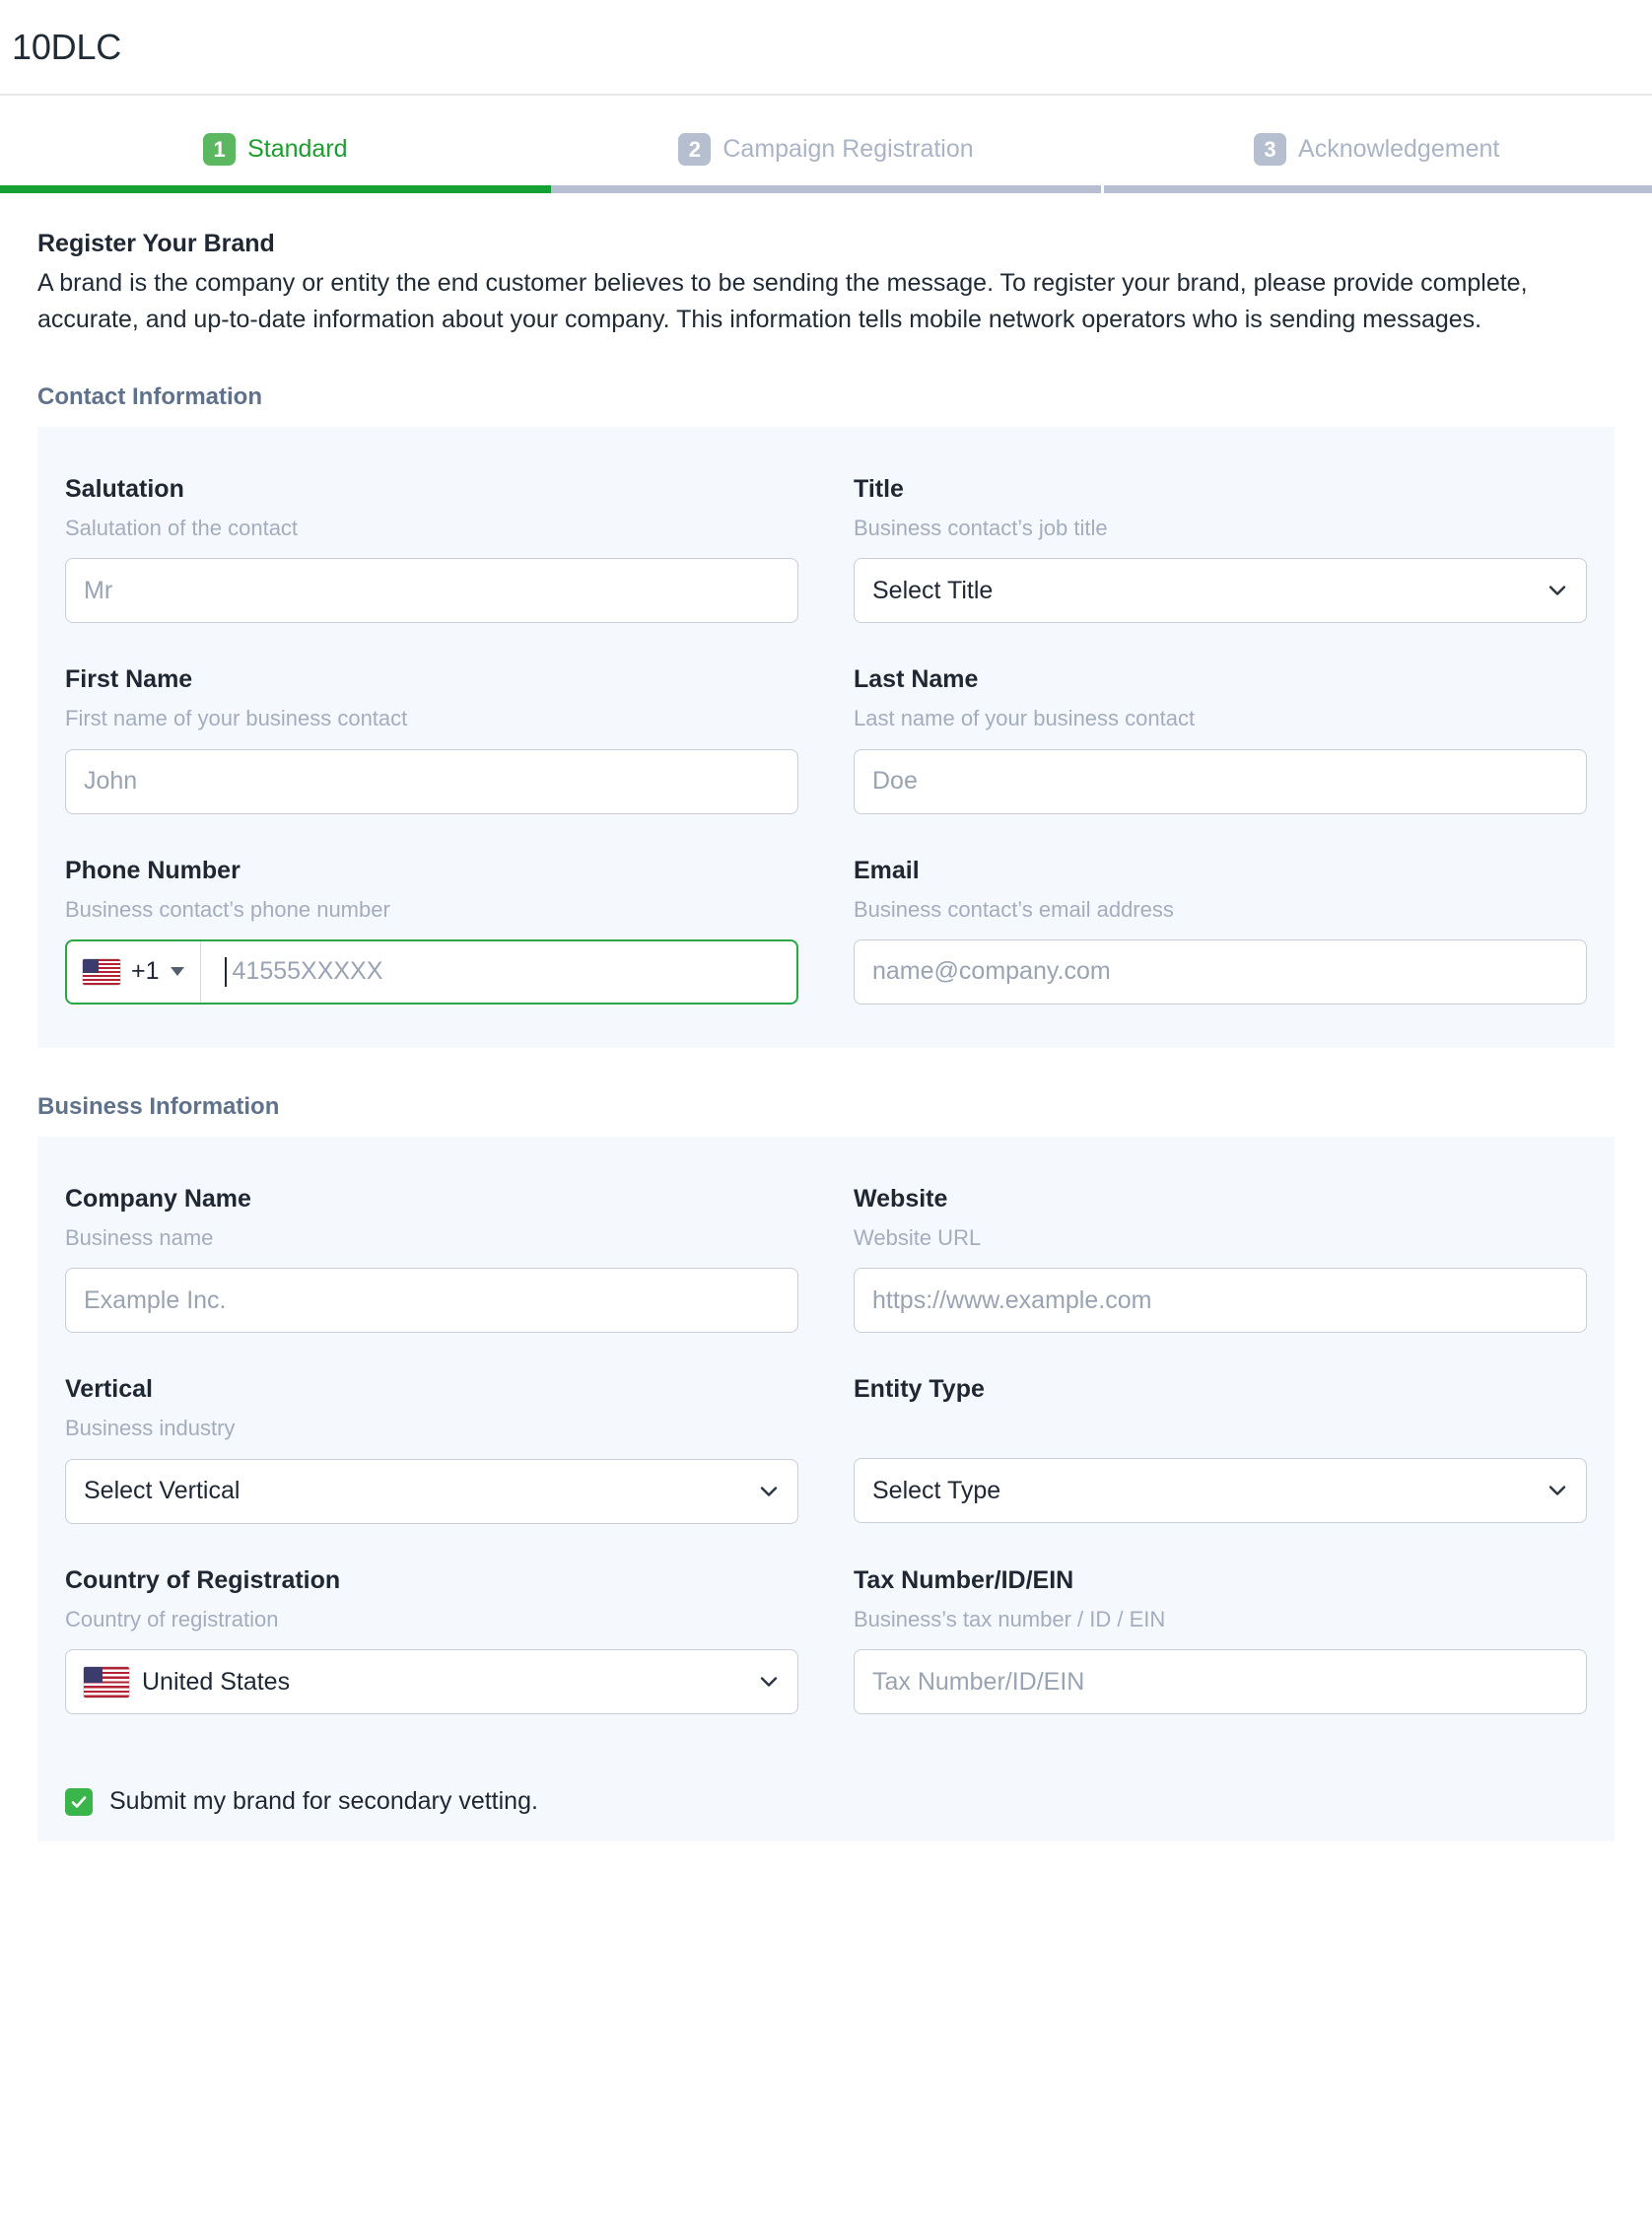 This screenshot has height=2220, width=1652. I want to click on phone-number-label: Phone Number, so click(153, 870).